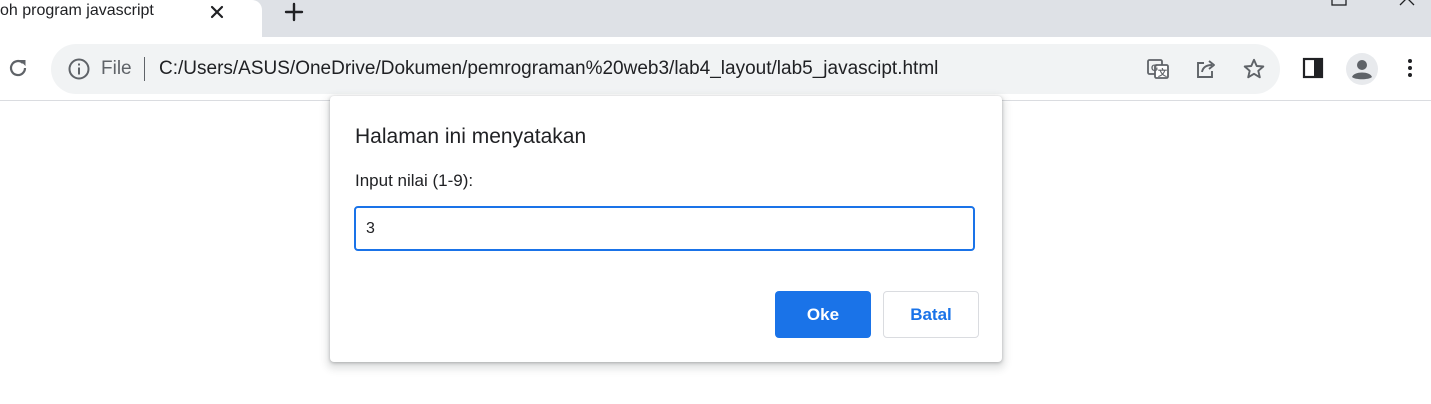 This screenshot has width=1431, height=404. What do you see at coordinates (1254, 69) in the screenshot?
I see `star-icon` at bounding box center [1254, 69].